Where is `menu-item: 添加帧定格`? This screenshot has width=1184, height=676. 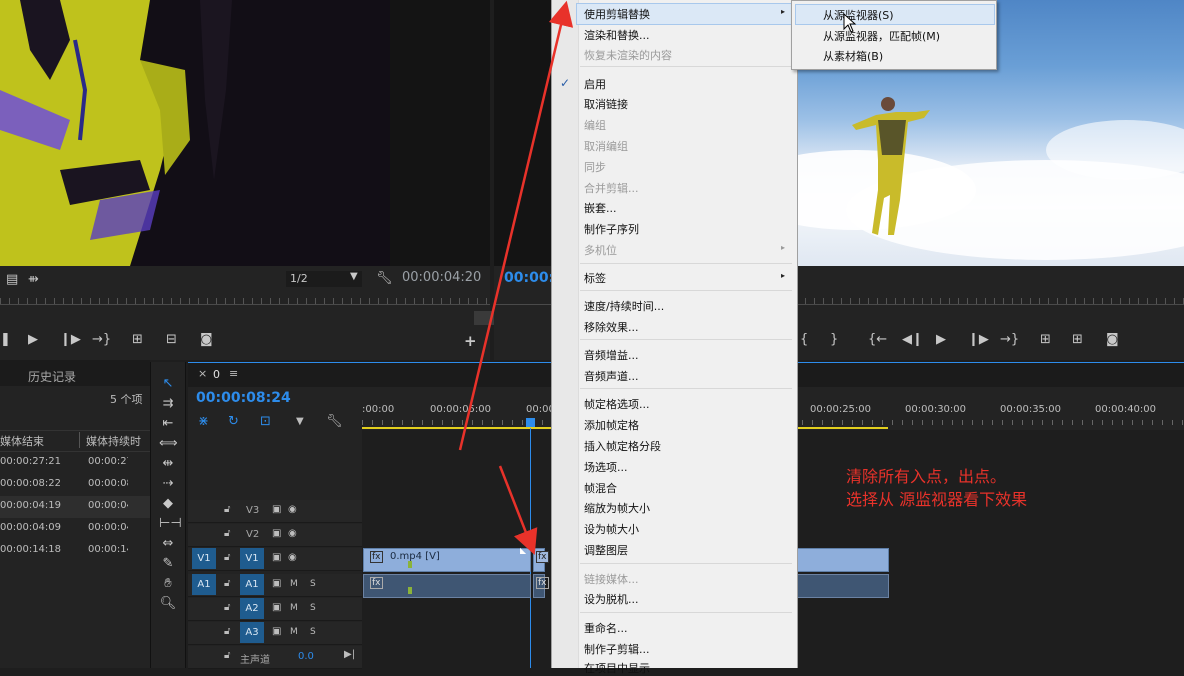
menu-item: 添加帧定格 is located at coordinates (611, 425).